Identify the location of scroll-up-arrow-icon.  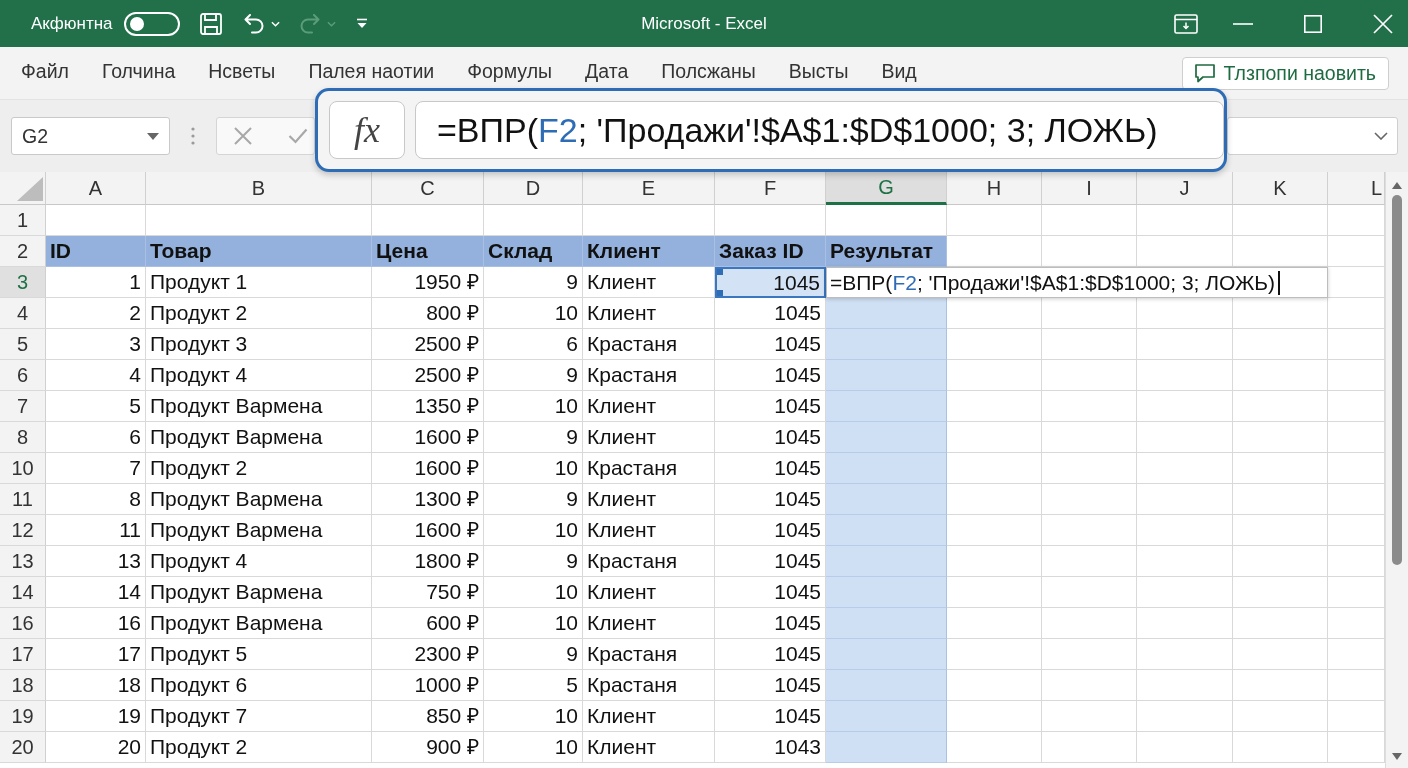
(1397, 185).